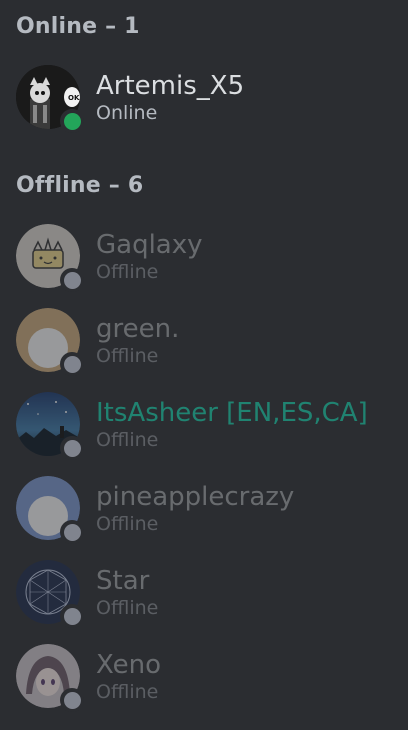 The image size is (408, 730). What do you see at coordinates (232, 413) in the screenshot?
I see `member-name: ItsAsheer [EN,ES,CA]` at bounding box center [232, 413].